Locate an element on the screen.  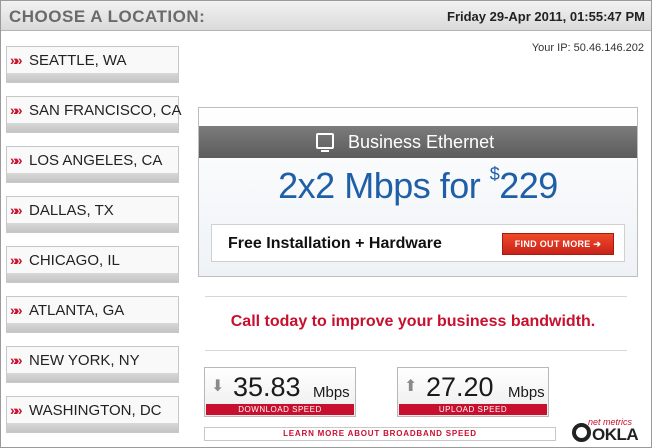
location-san-francisco-button: »» SAN FRANCISCO, CA is located at coordinates (94, 114).